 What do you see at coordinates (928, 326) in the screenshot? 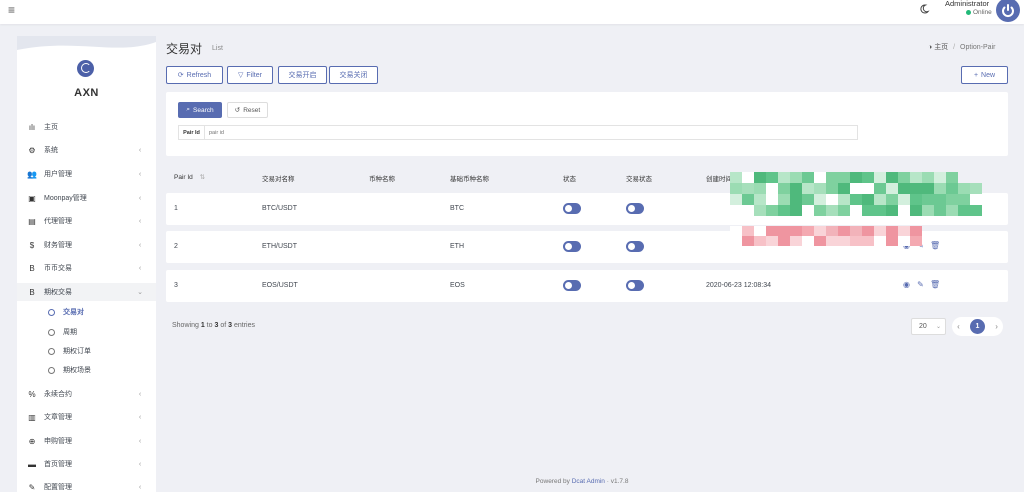
I see `per-page-select: 20 ⌄` at bounding box center [928, 326].